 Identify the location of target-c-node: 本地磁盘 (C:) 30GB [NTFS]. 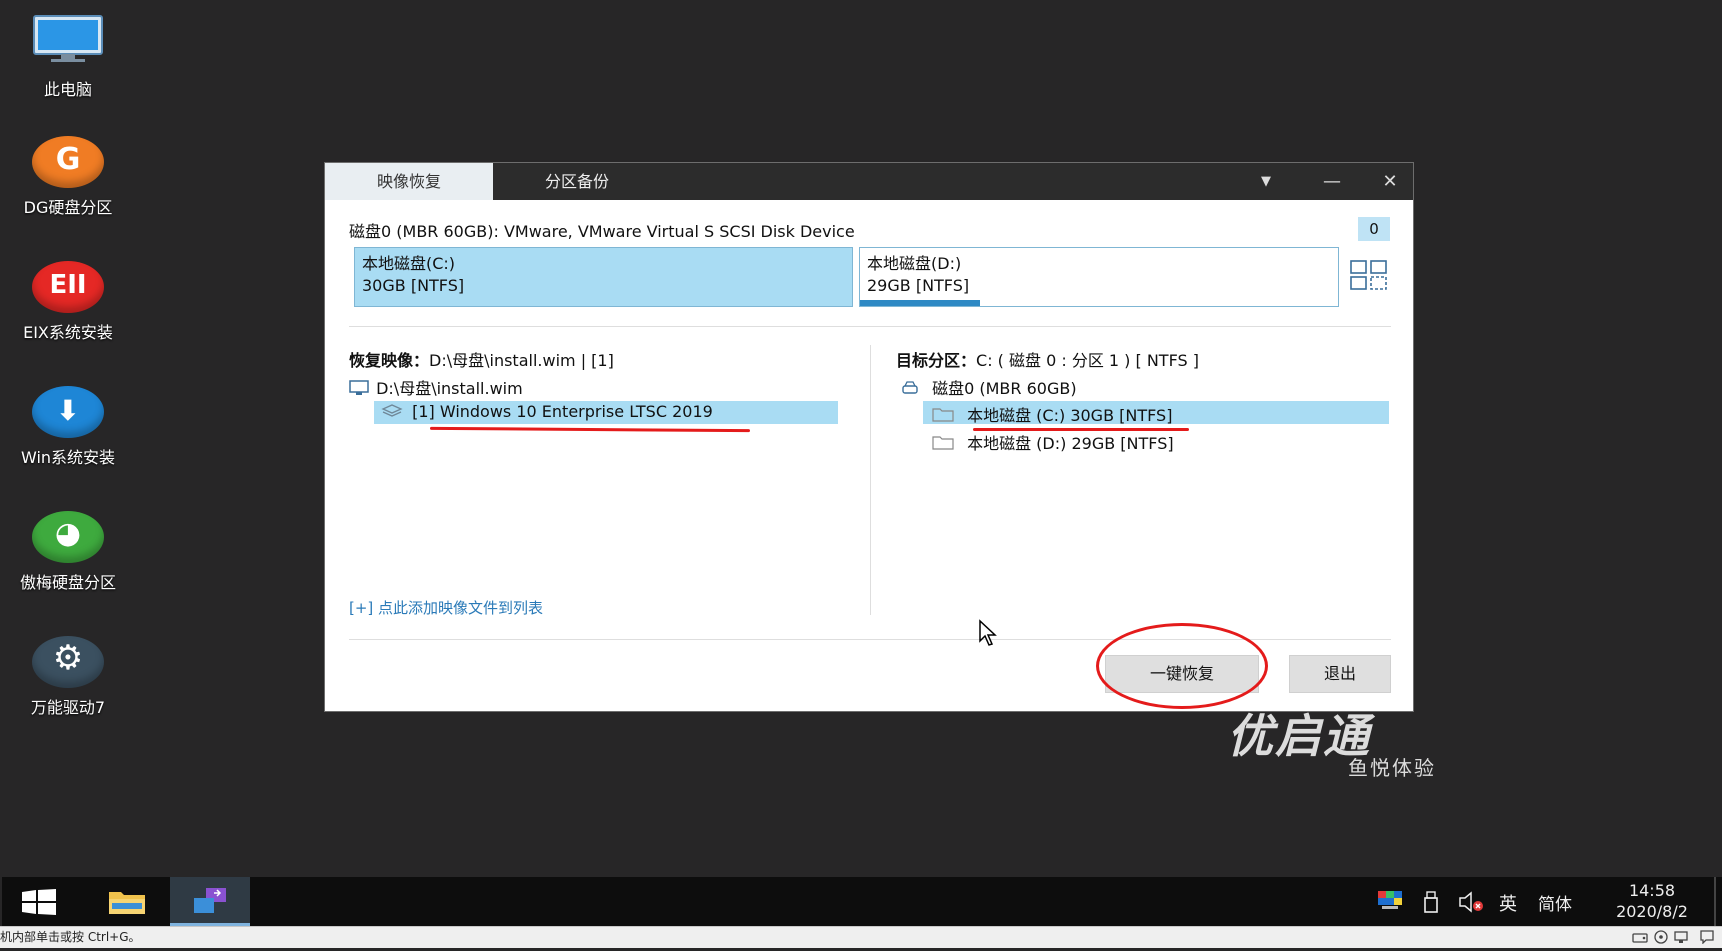
(1052, 414).